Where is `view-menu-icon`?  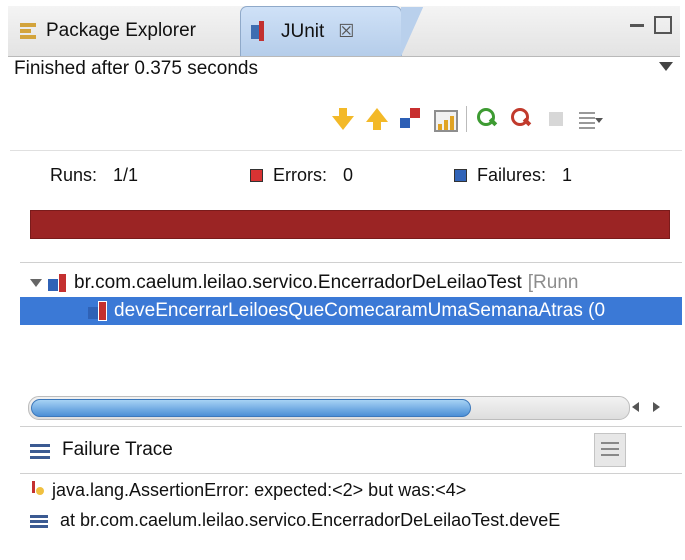
view-menu-icon is located at coordinates (666, 66).